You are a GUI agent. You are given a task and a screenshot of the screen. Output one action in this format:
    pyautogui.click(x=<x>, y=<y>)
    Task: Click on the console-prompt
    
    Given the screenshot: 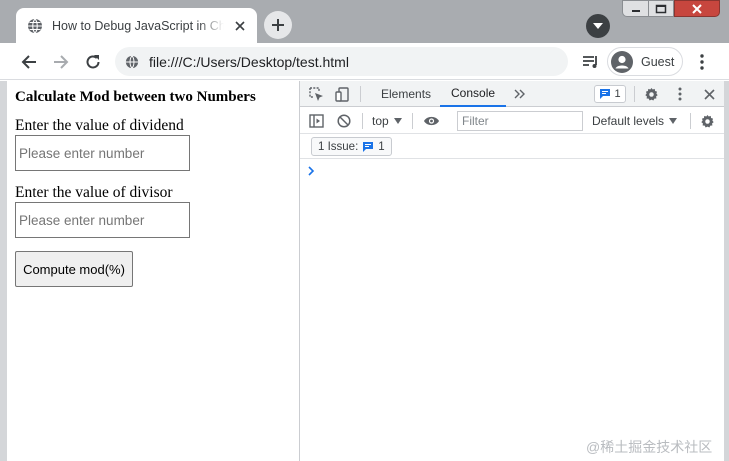 What is the action you would take?
    pyautogui.click(x=311, y=172)
    